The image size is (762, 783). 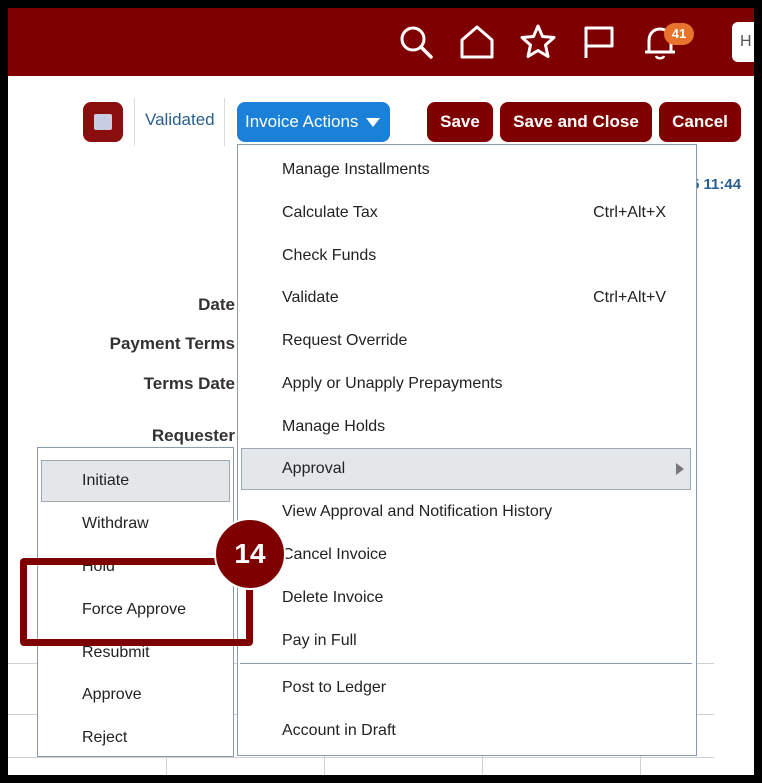 I want to click on submenu-item-withdraw: Withdraw, so click(x=135, y=524).